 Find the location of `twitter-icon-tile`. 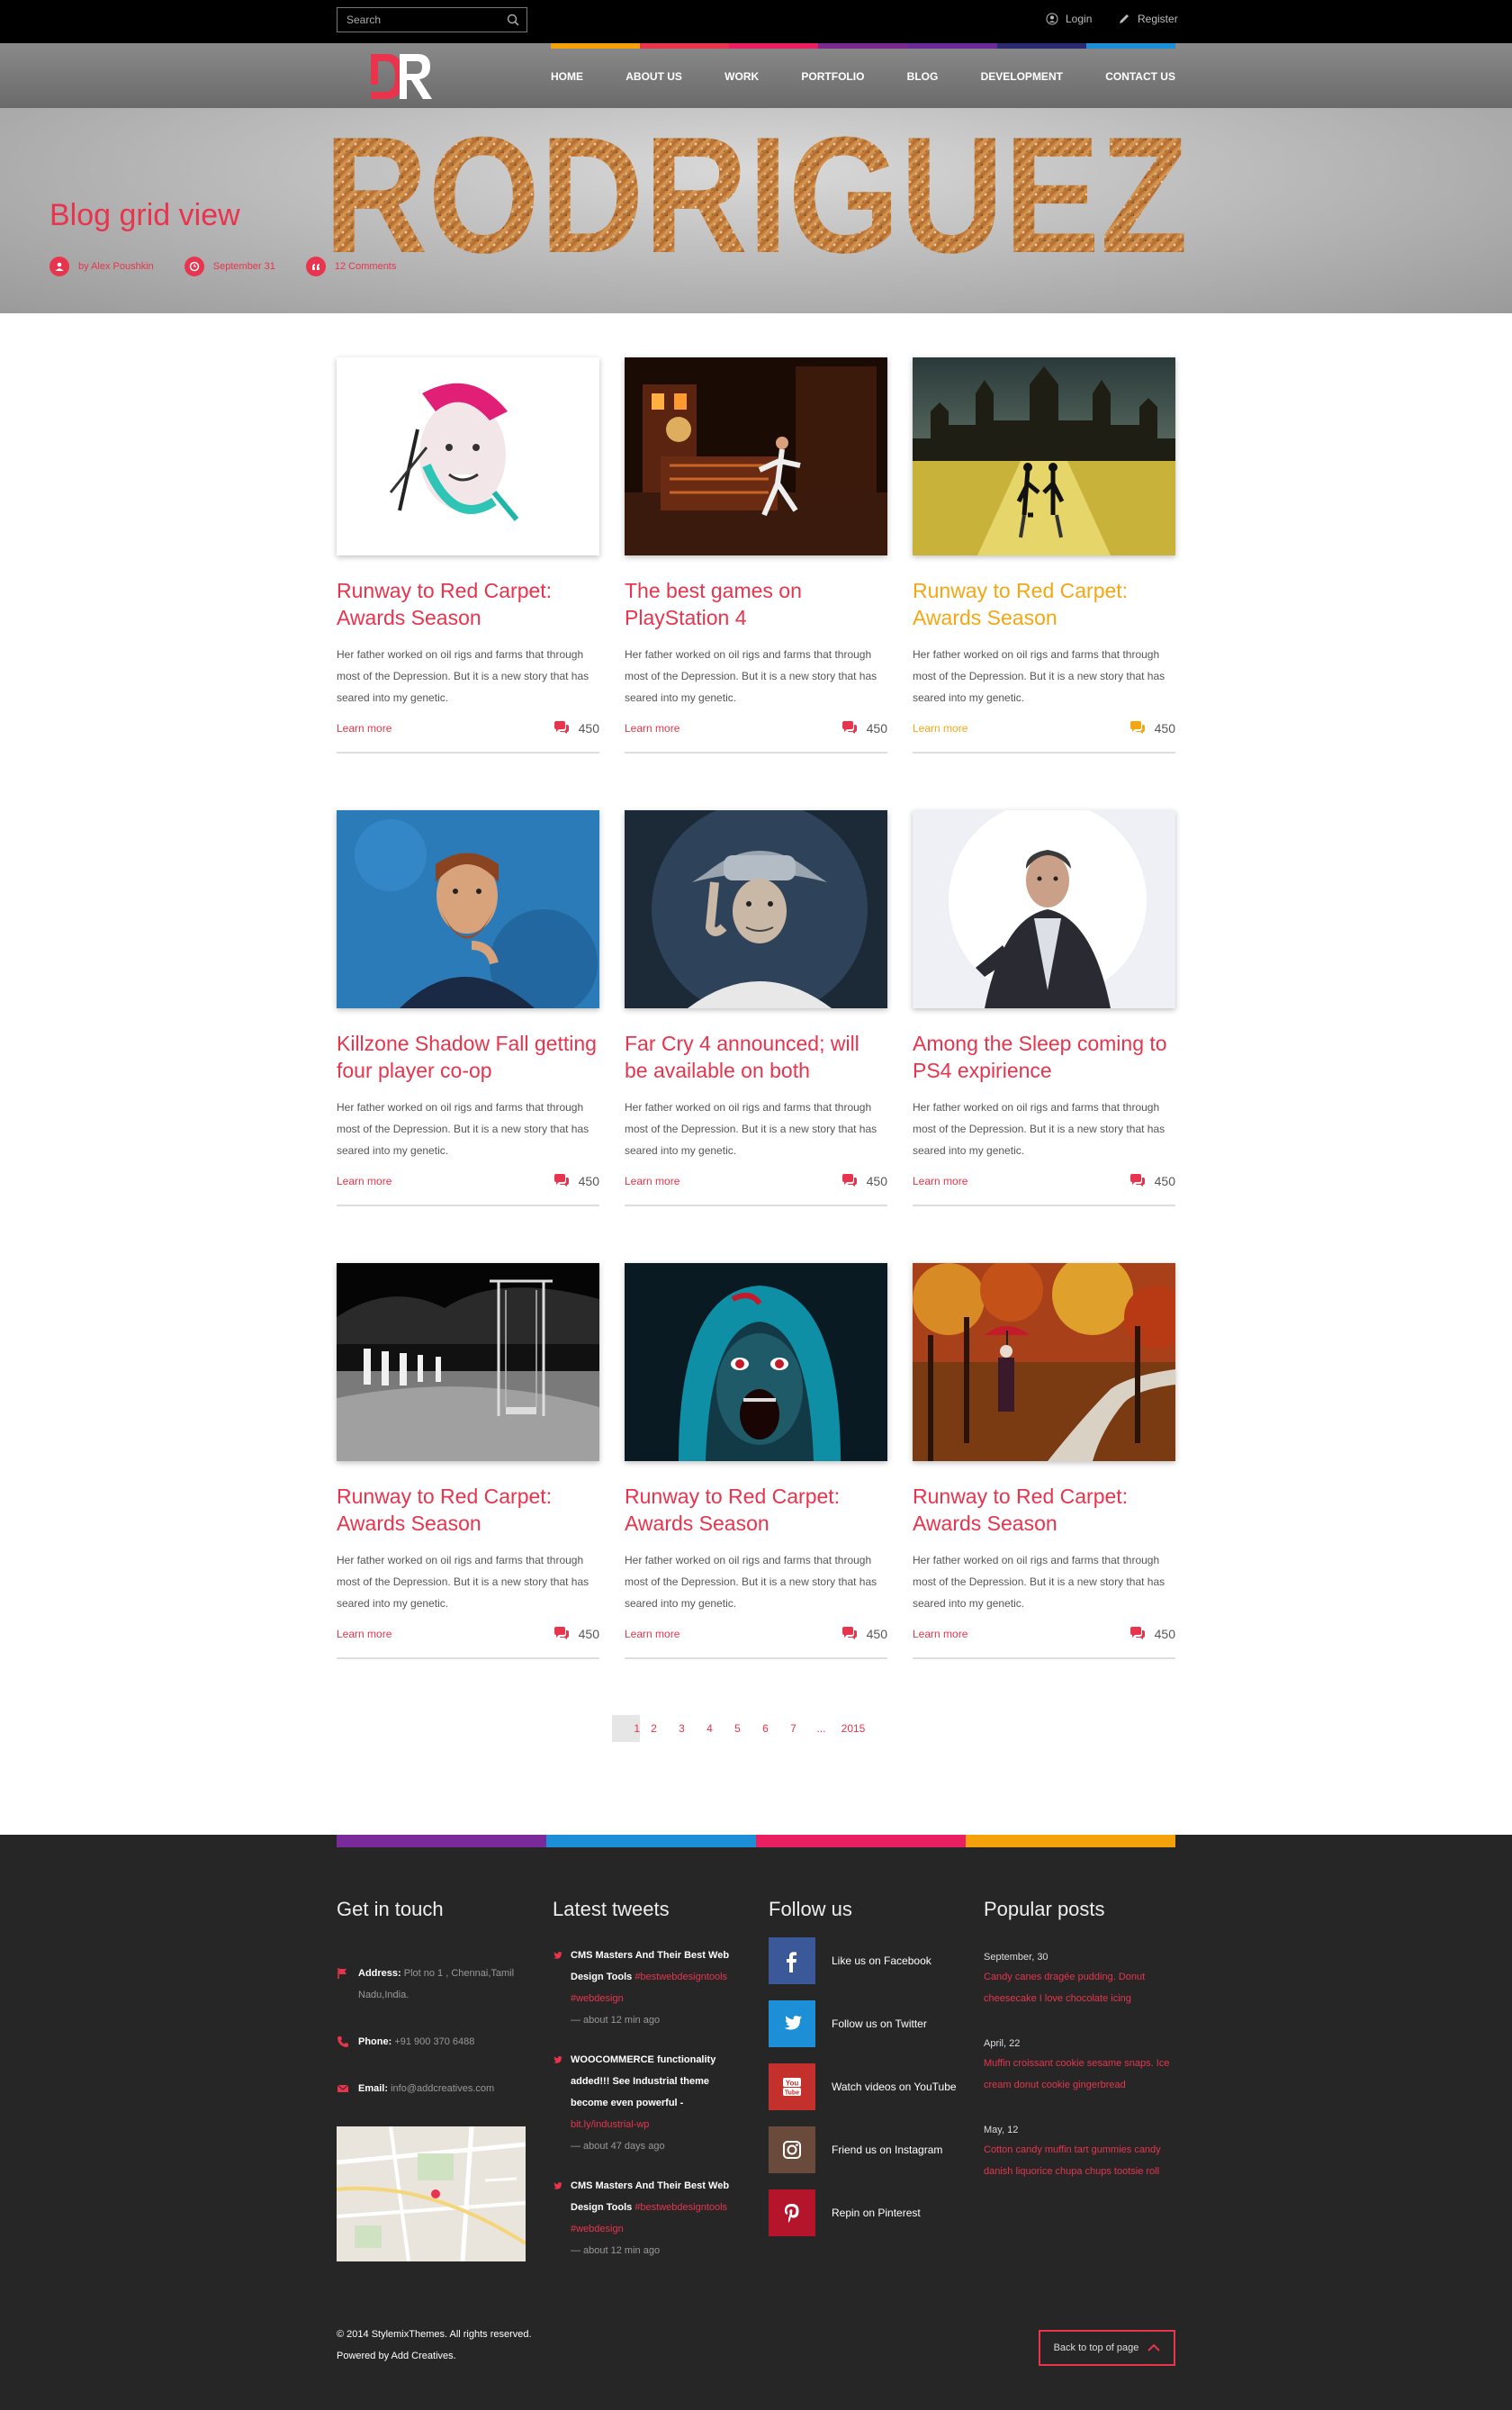

twitter-icon-tile is located at coordinates (792, 2023).